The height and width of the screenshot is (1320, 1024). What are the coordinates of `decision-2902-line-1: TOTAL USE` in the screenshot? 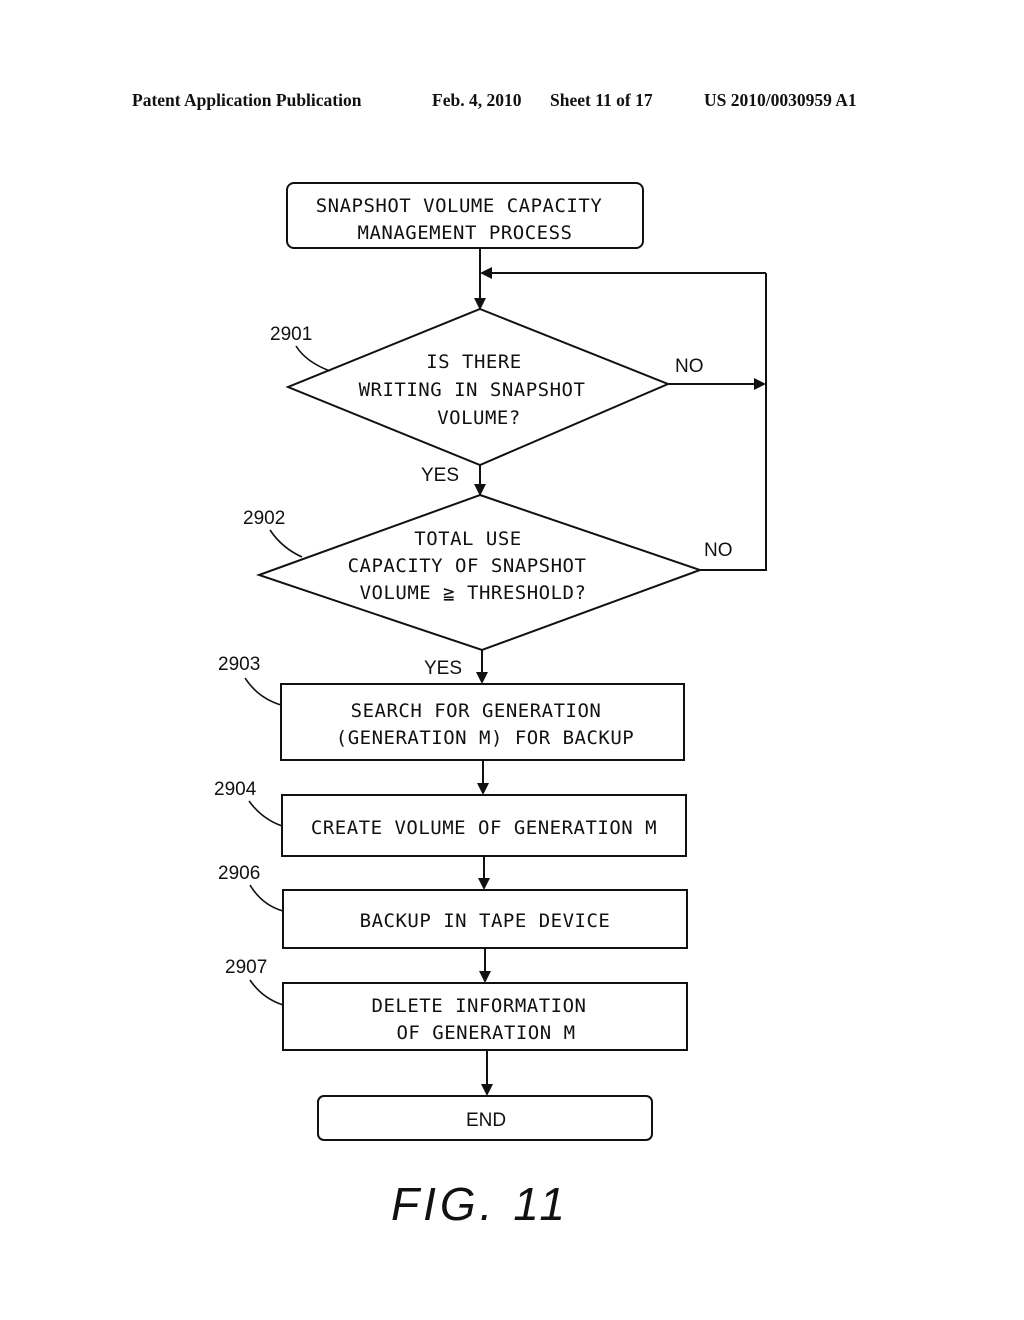 It's located at (467, 539).